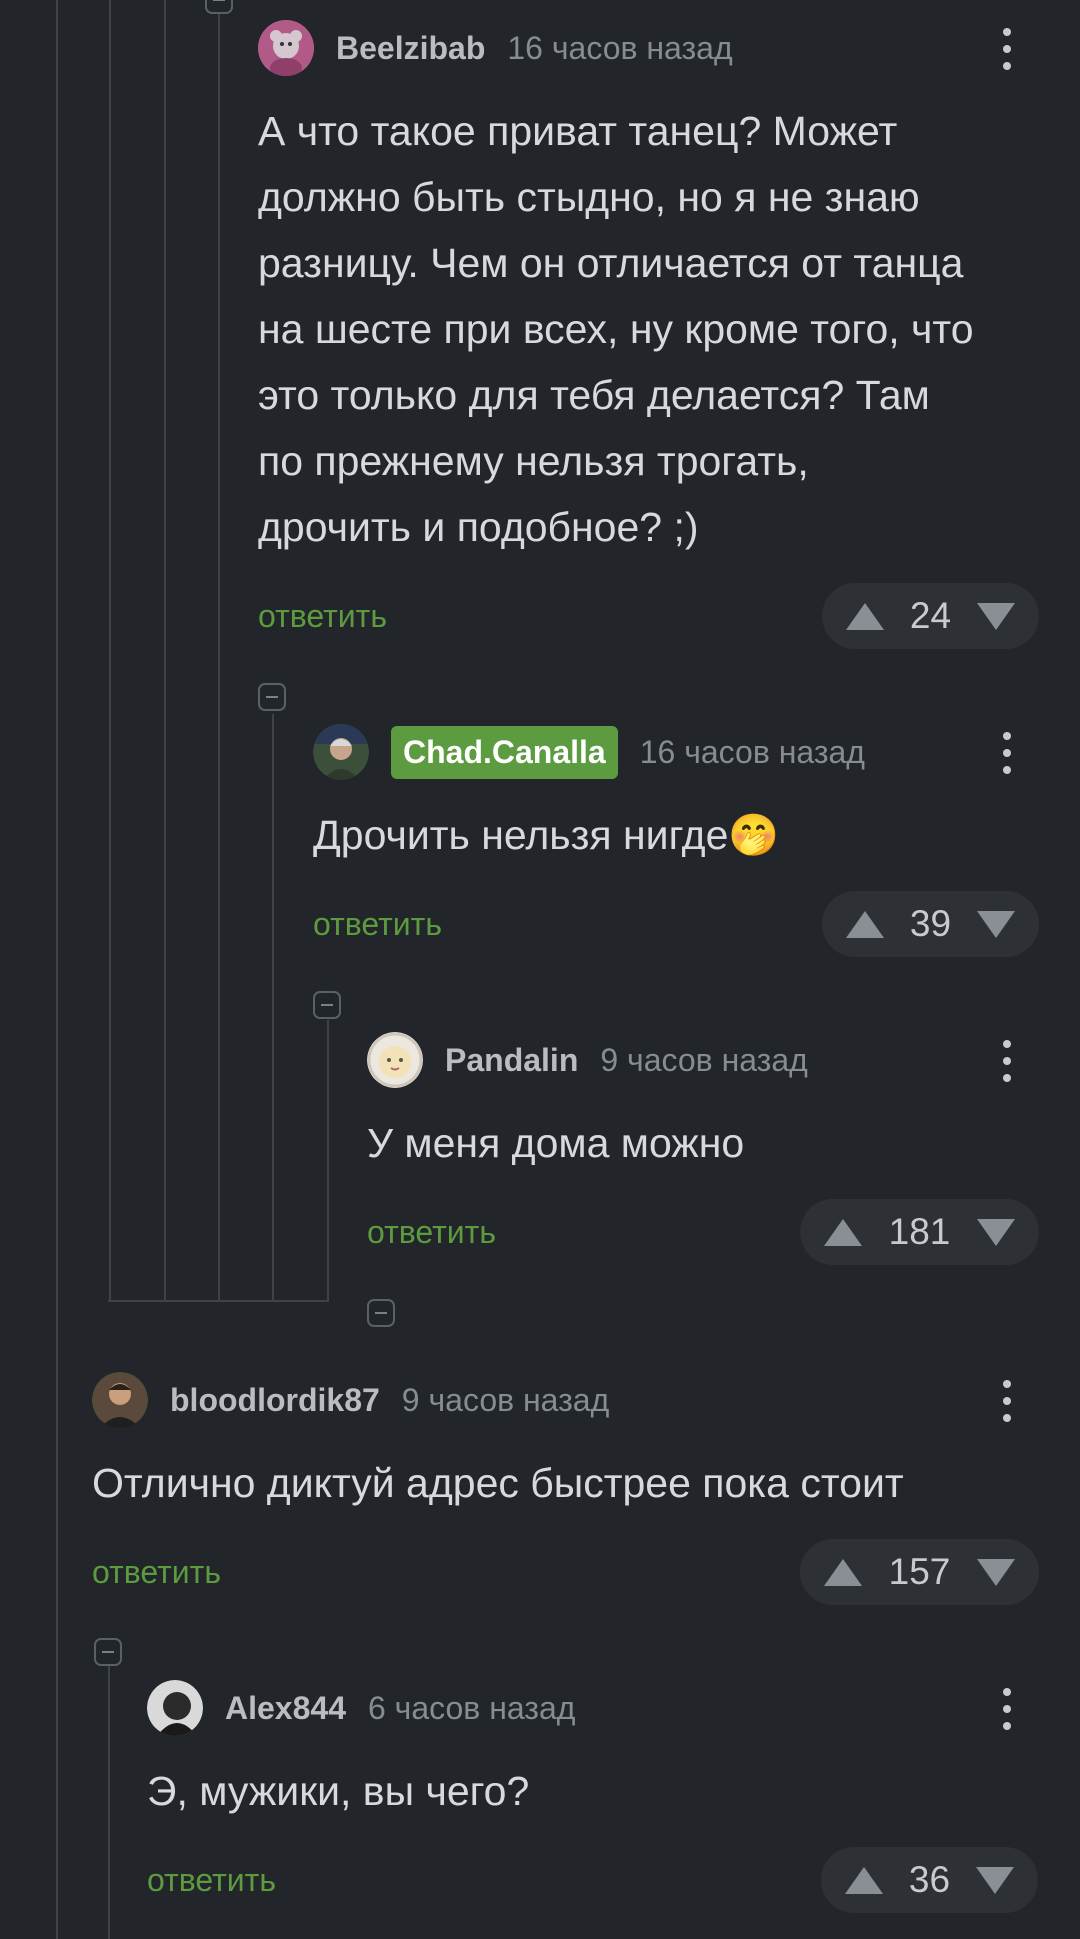 This screenshot has height=1939, width=1080. I want to click on rating-control: 157, so click(919, 1572).